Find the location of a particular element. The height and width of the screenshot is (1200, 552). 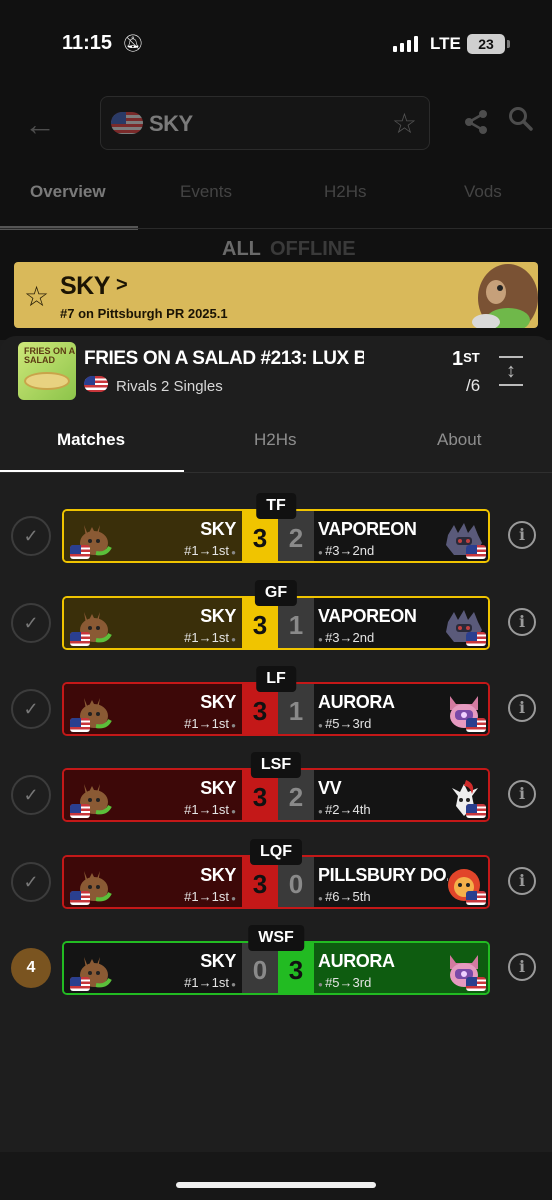

home-indicator is located at coordinates (276, 1185).